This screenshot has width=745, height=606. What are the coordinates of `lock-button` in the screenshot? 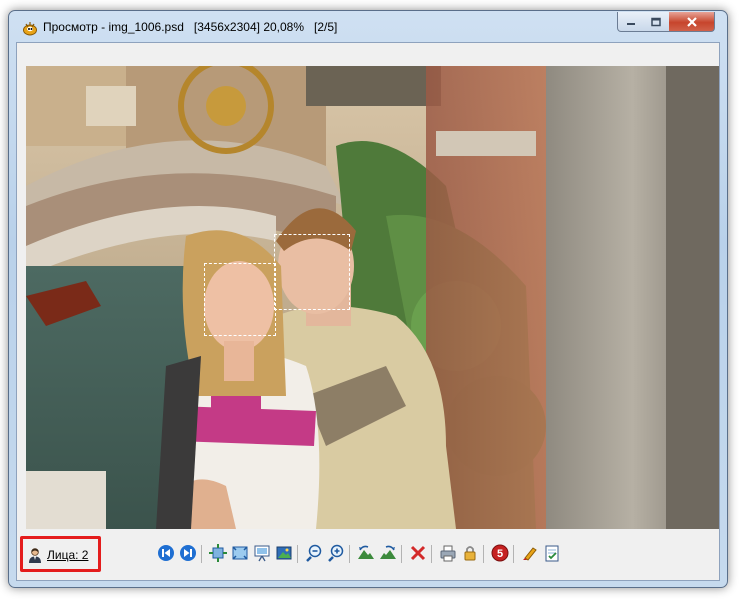 It's located at (471, 554).